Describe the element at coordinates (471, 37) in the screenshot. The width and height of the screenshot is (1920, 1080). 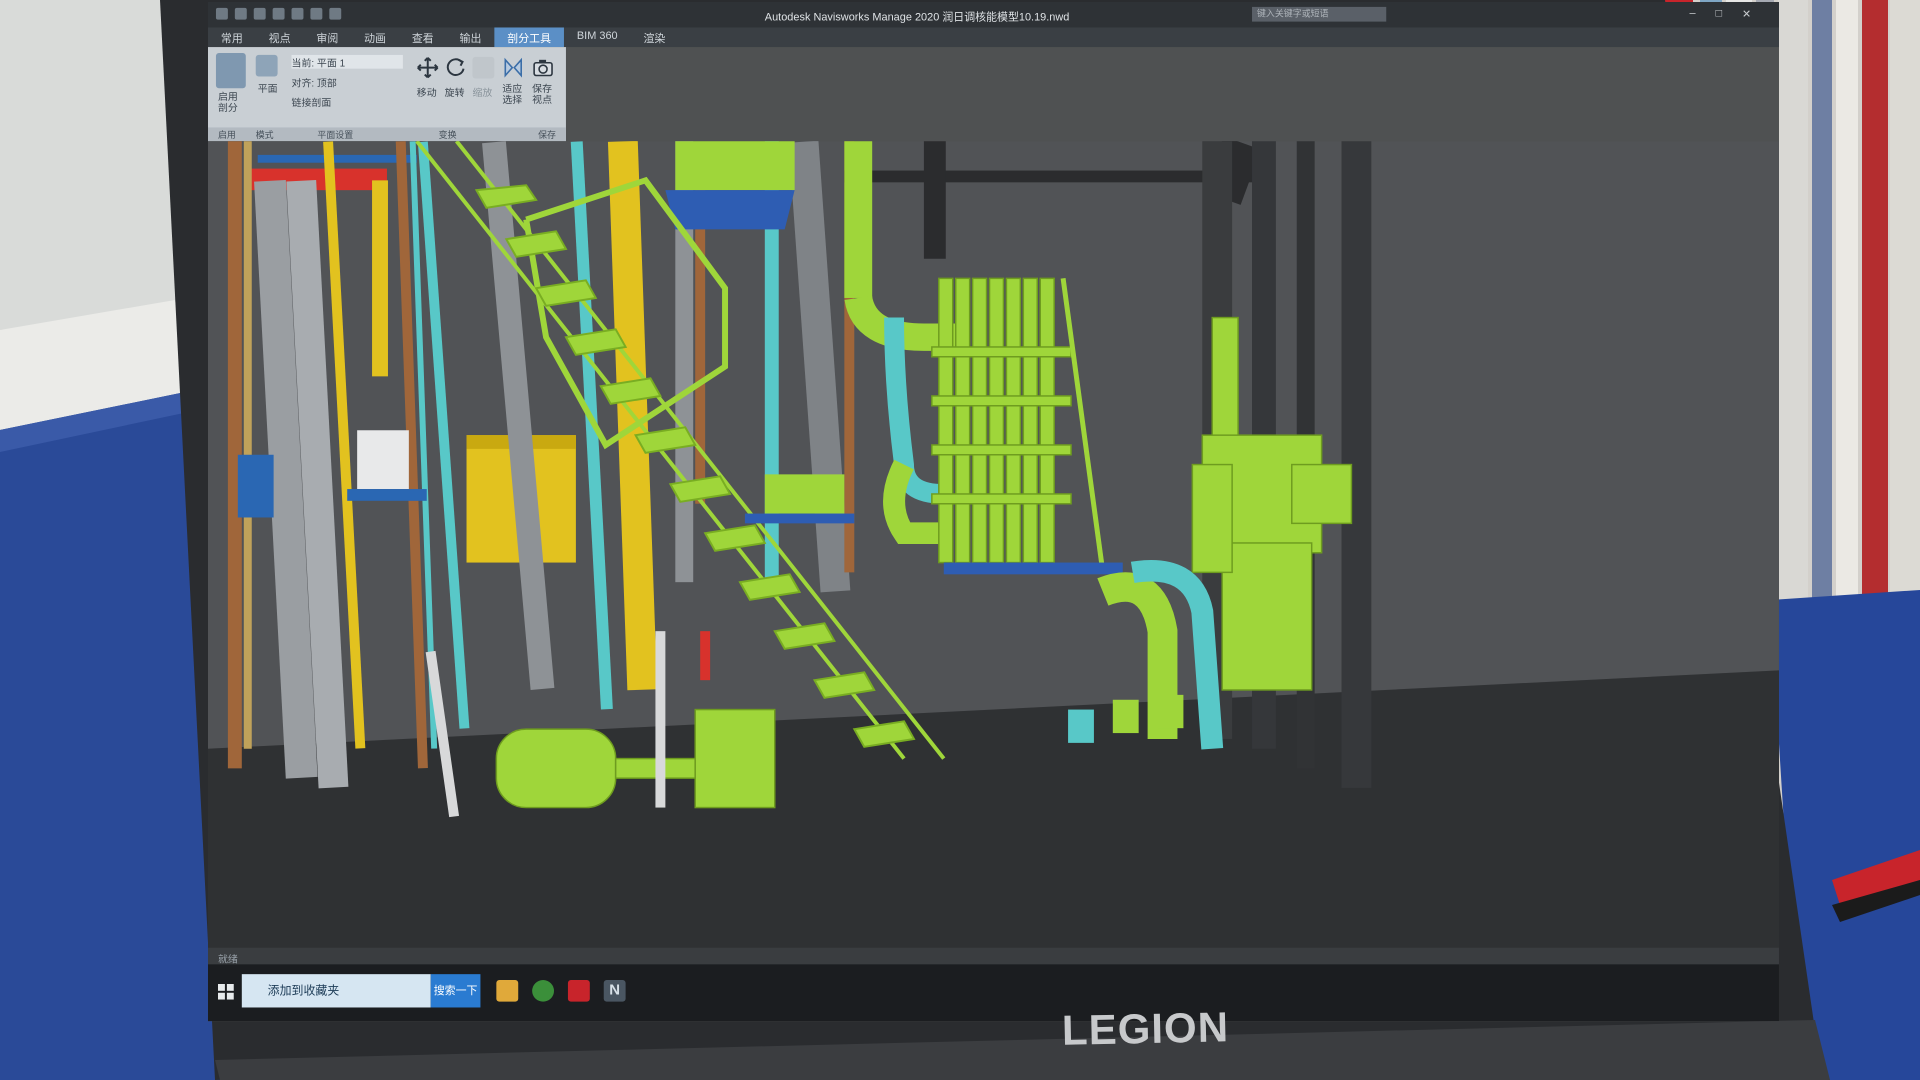
I see `tab-output: 输出` at that location.